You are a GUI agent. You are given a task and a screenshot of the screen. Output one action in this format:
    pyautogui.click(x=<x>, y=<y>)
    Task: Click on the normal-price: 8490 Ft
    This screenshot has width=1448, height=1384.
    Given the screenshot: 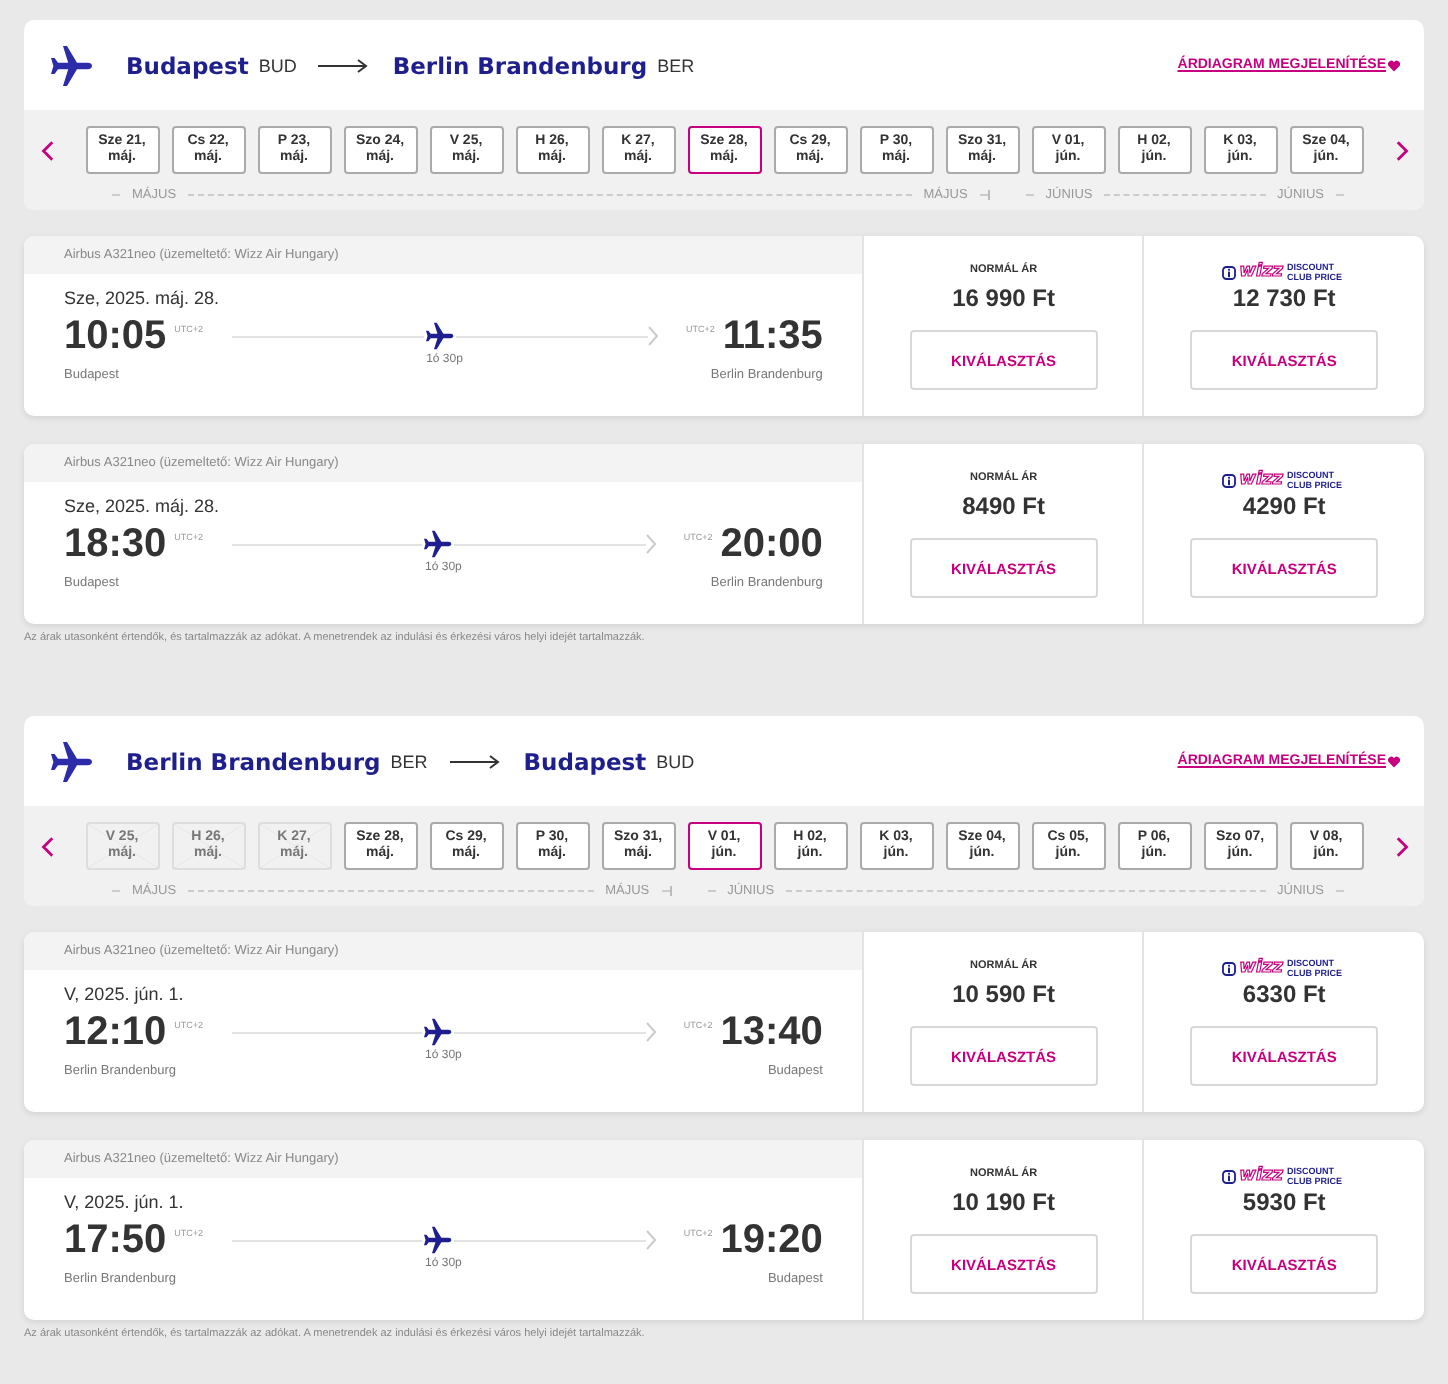 What is the action you would take?
    pyautogui.click(x=1003, y=506)
    